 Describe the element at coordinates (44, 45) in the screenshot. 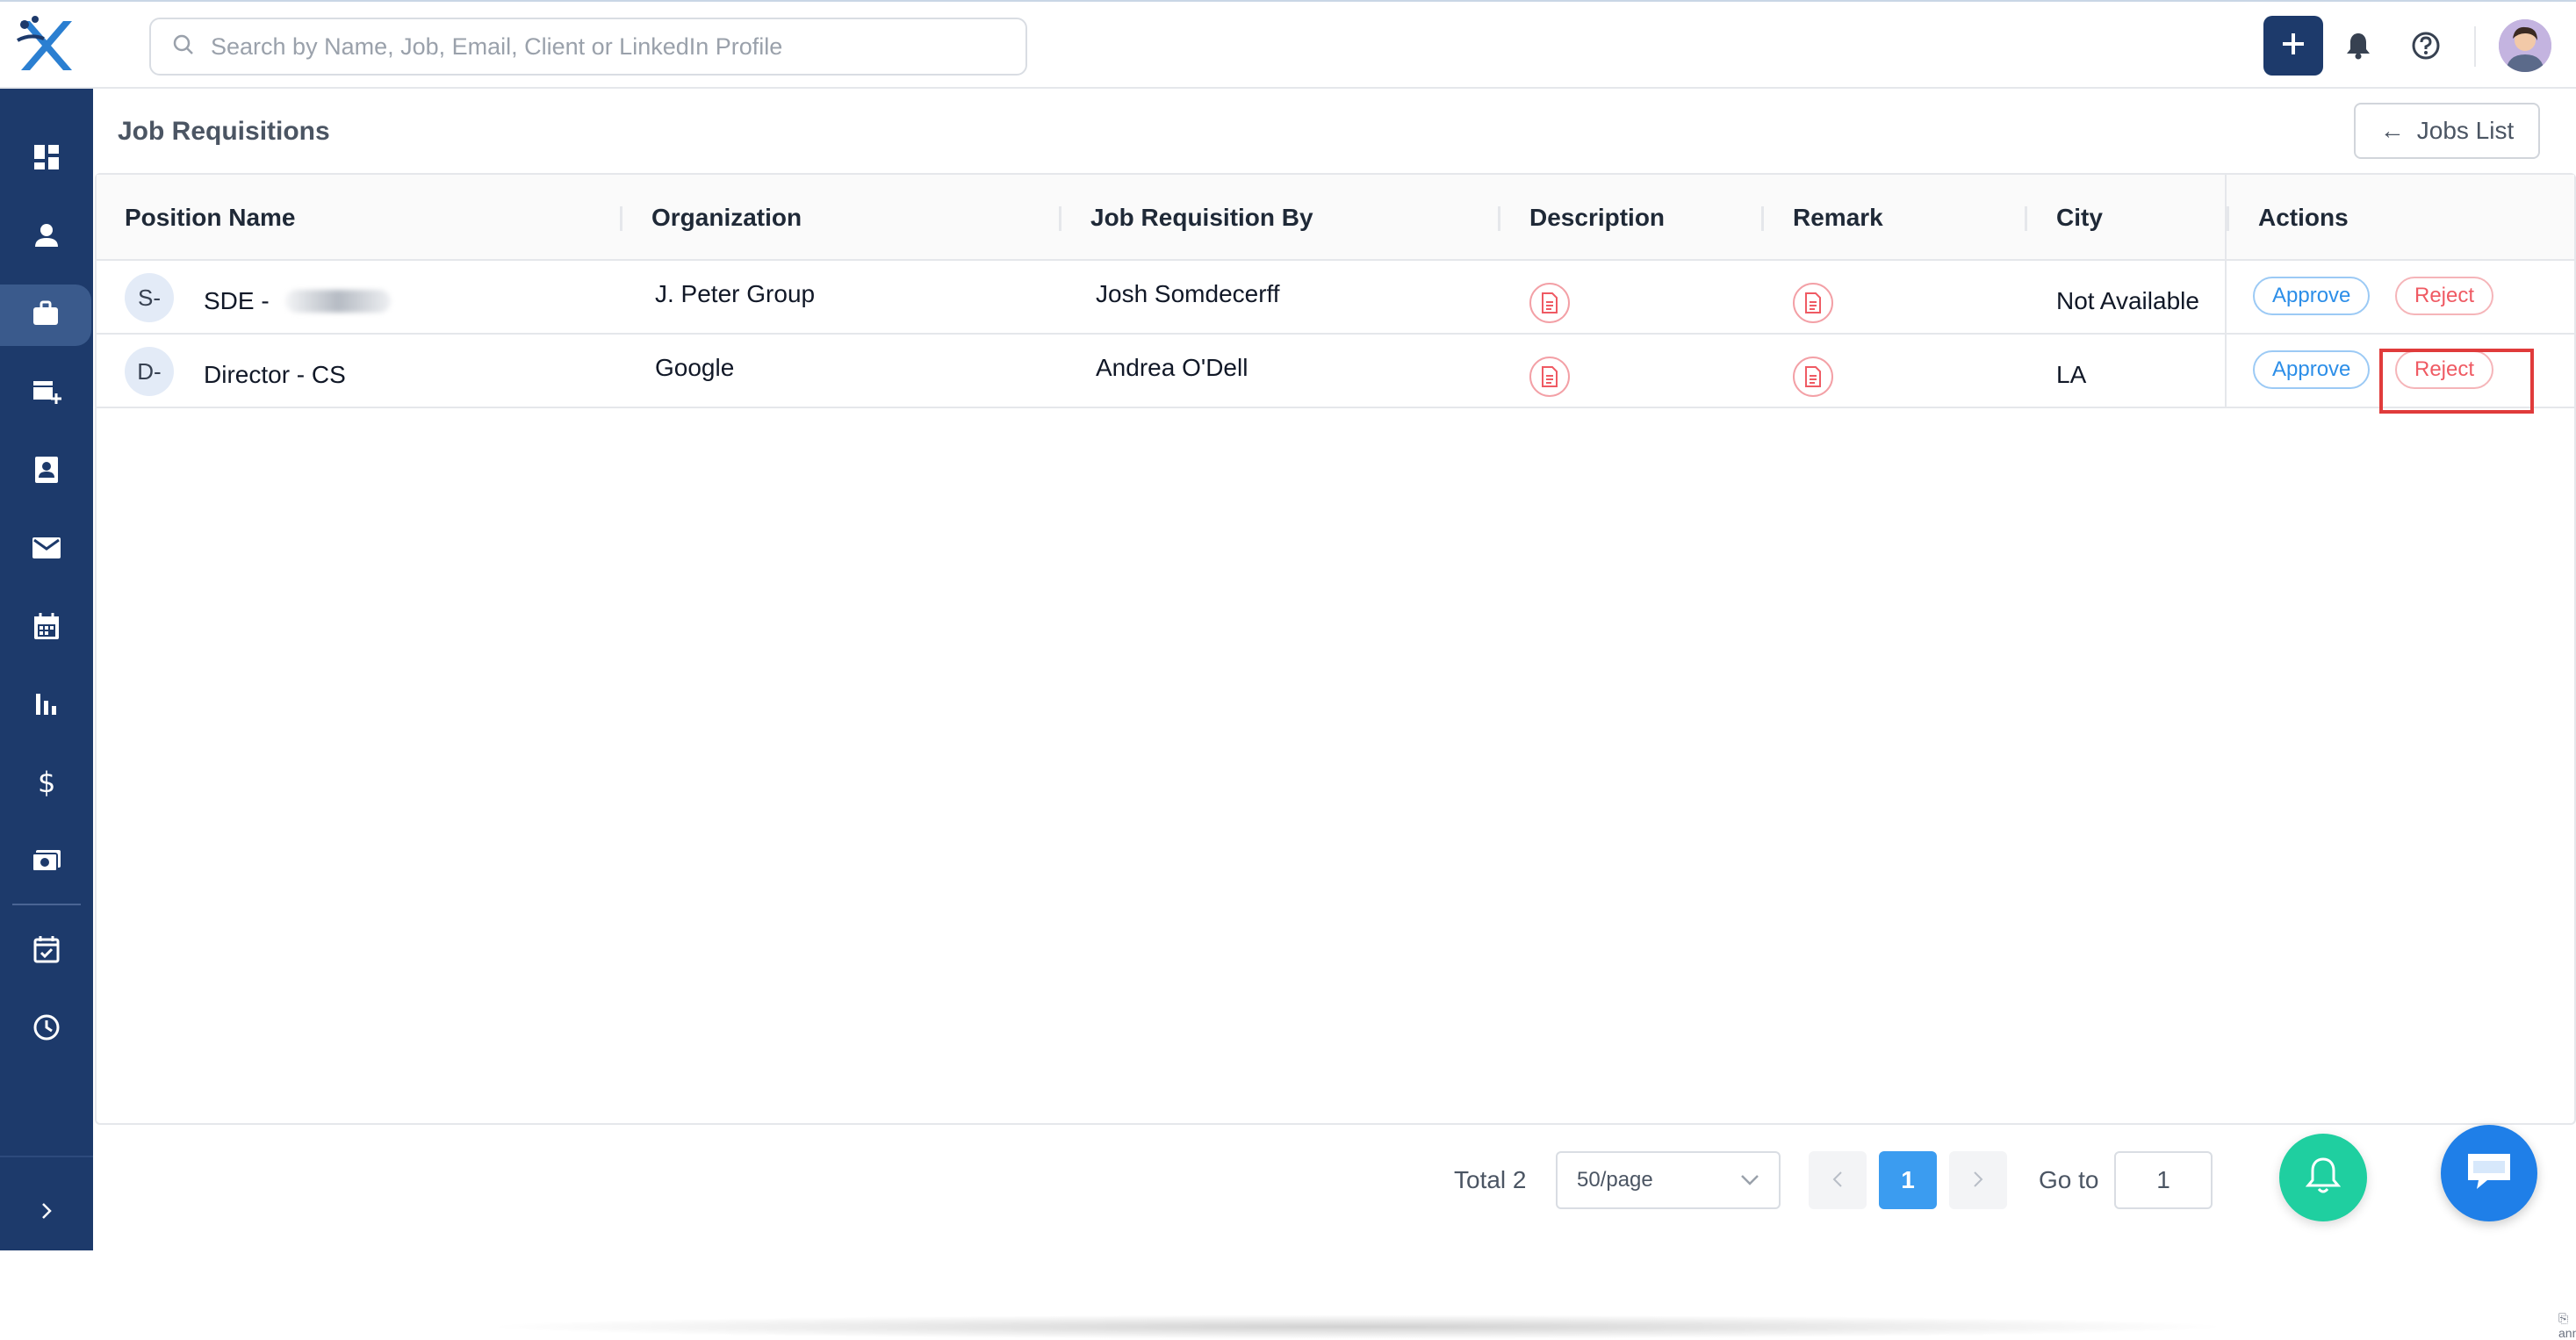

I see `app-logo` at that location.